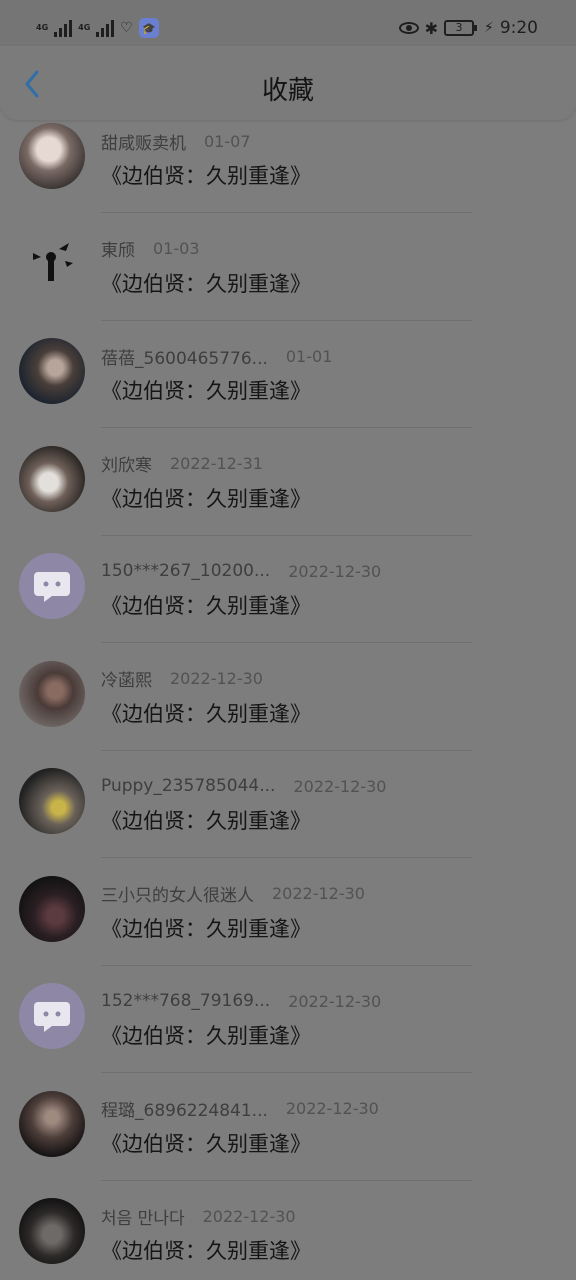 This screenshot has height=1280, width=576. Describe the element at coordinates (42, 27) in the screenshot. I see `network-type: 4G` at that location.